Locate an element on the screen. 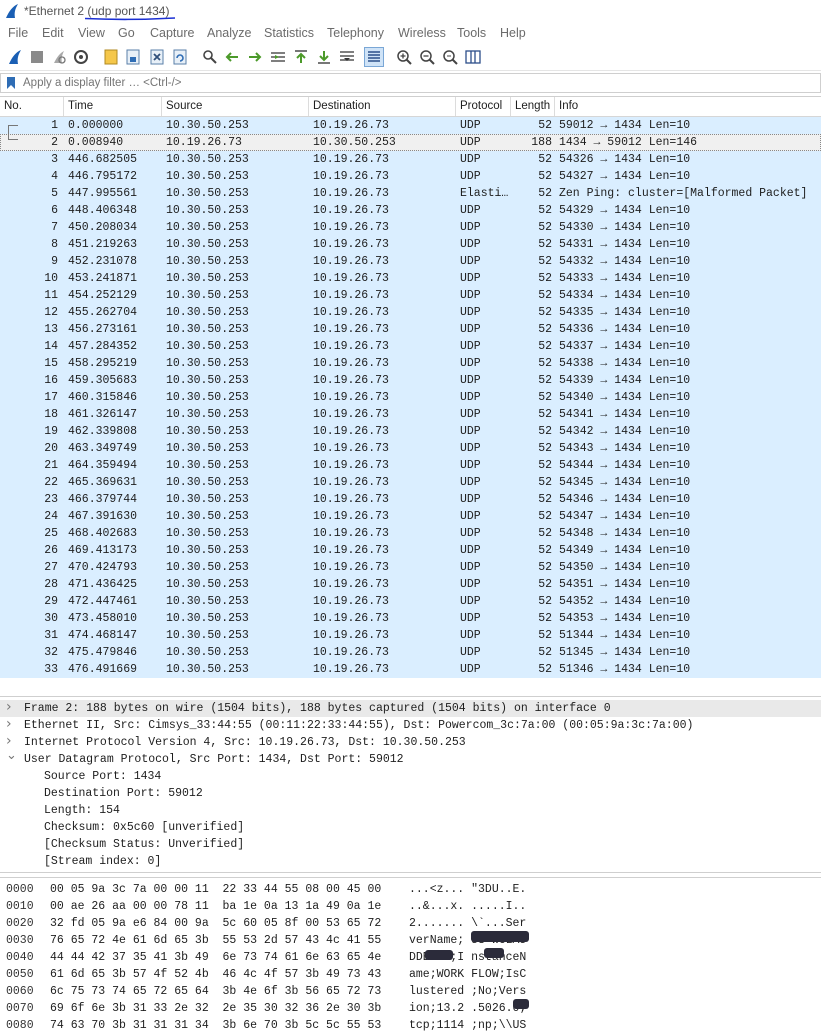 Image resolution: width=821 pixels, height=1034 pixels. col-header-protocol: Protocol is located at coordinates (481, 106).